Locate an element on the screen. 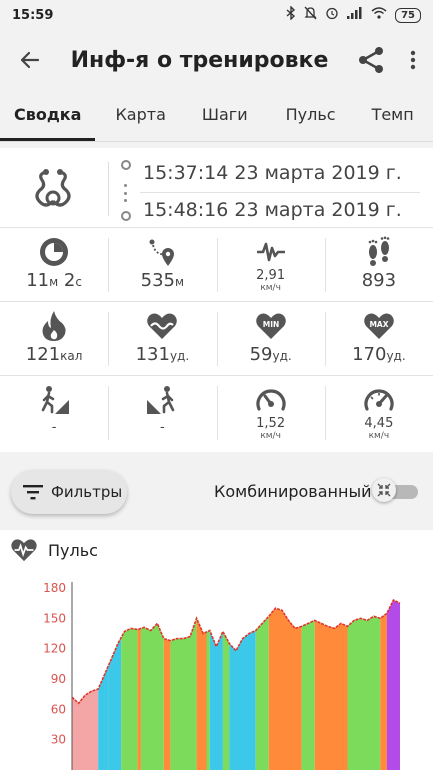 This screenshot has width=433, height=770. tab-summary: Сводка is located at coordinates (48, 116).